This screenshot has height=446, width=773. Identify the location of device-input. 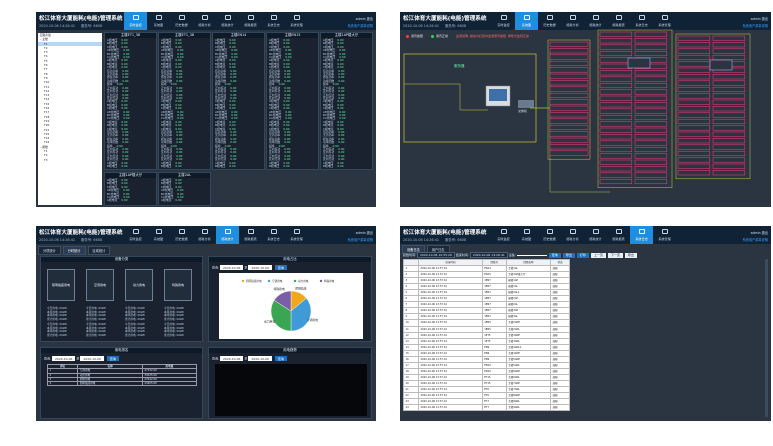
(531, 255).